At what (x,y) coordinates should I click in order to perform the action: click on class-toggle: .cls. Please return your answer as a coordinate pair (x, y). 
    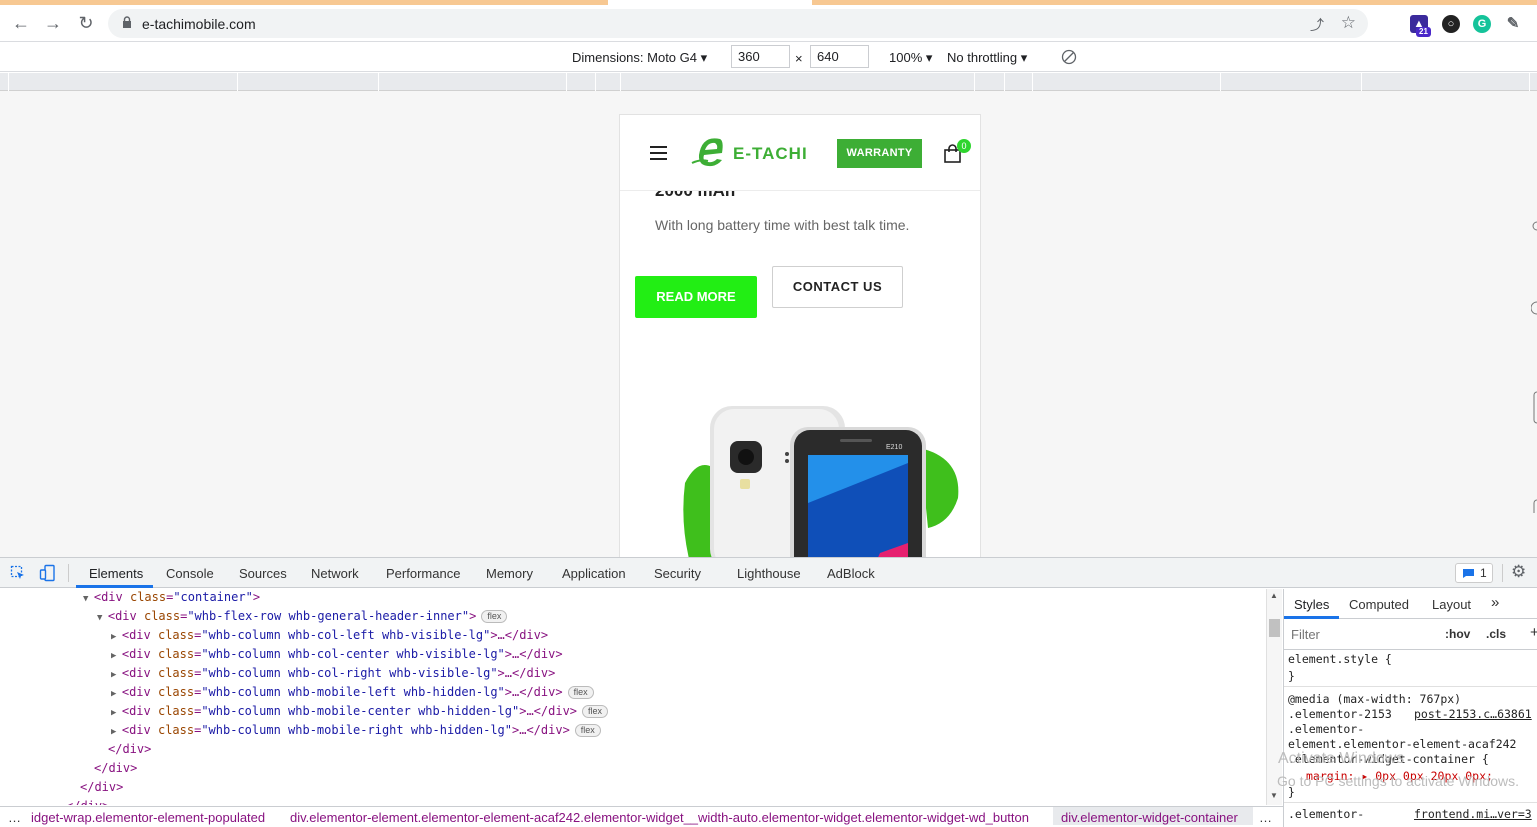
    Looking at the image, I should click on (1496, 634).